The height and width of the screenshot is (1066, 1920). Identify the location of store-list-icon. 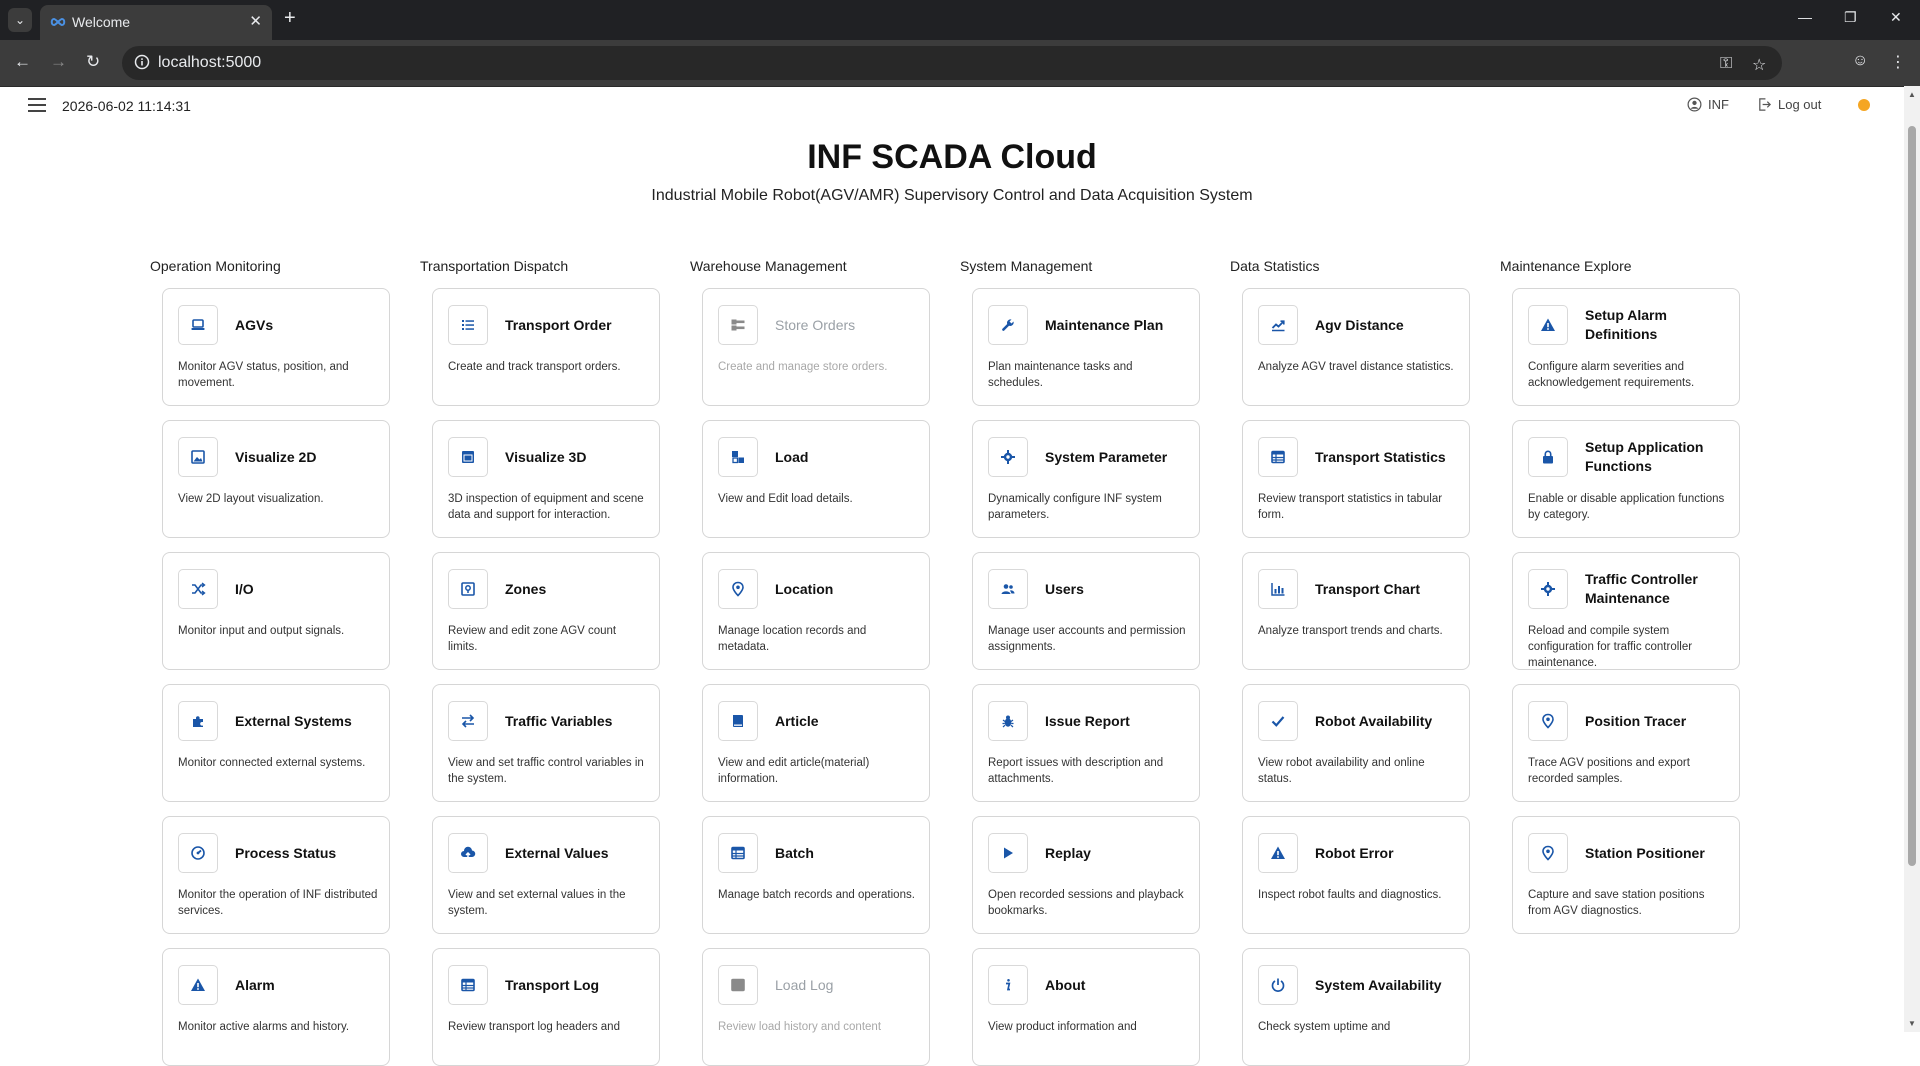
(738, 325).